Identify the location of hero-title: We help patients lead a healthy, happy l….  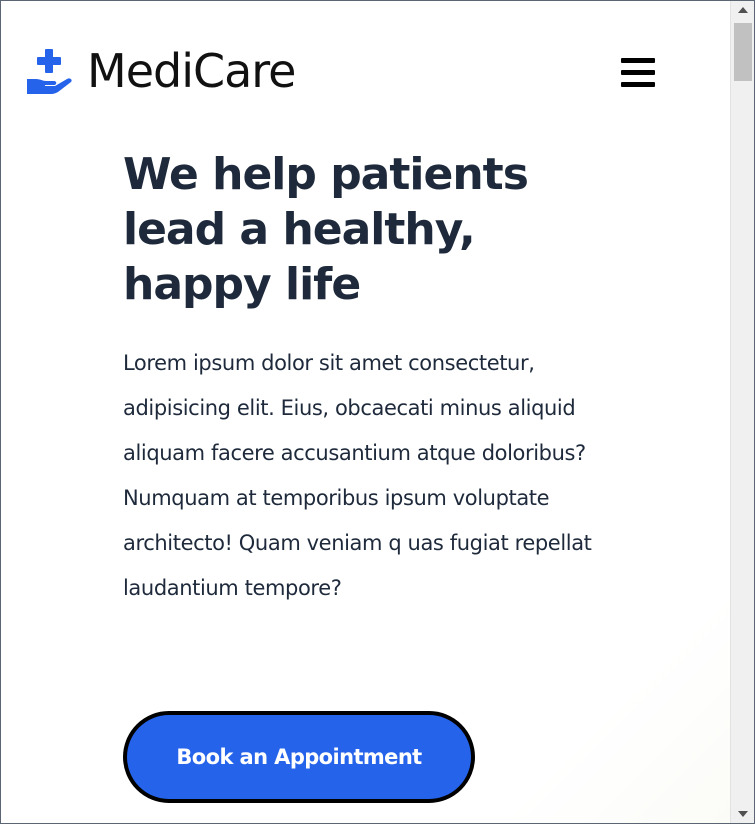
(326, 229).